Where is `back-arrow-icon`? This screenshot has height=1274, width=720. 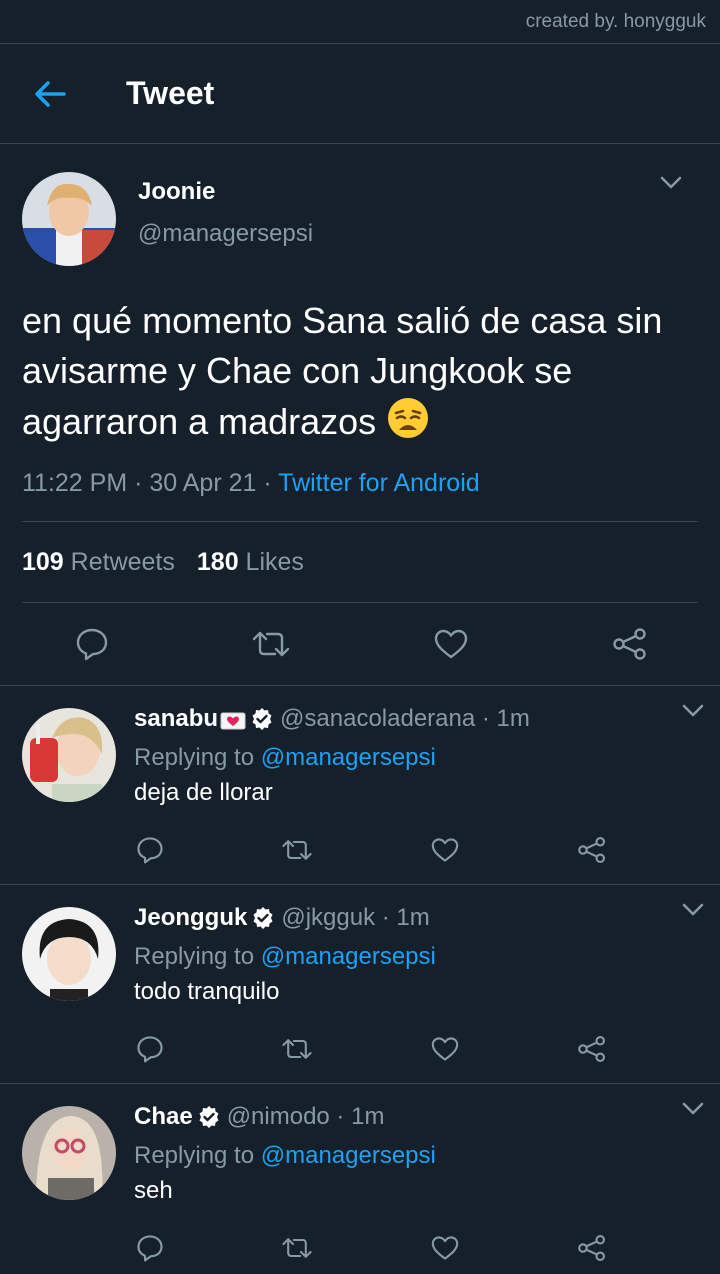
back-arrow-icon is located at coordinates (50, 93).